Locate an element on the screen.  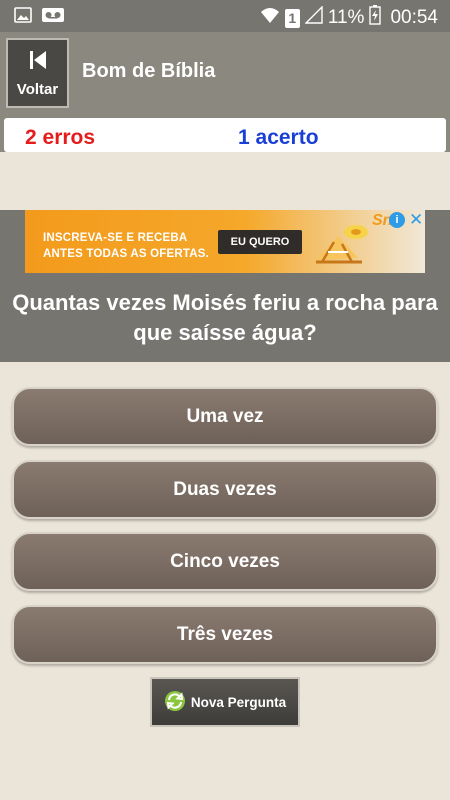
battery-percent: 11% is located at coordinates (346, 17).